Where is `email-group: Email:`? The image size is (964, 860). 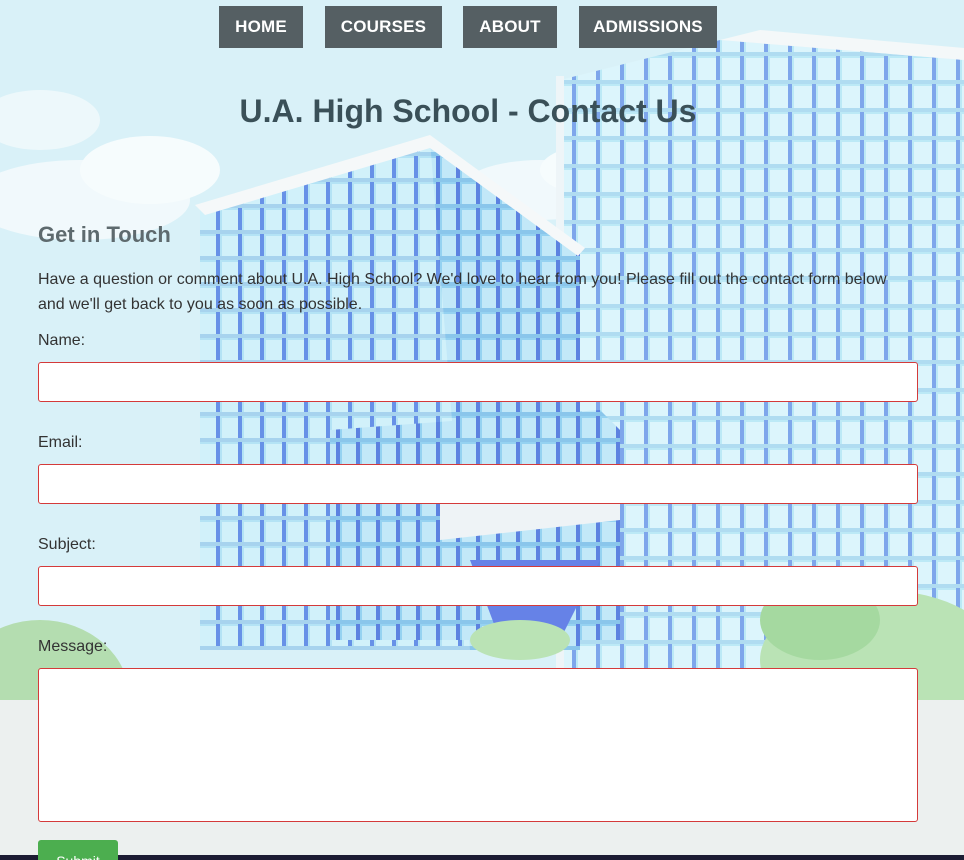 email-group: Email: is located at coordinates (478, 468).